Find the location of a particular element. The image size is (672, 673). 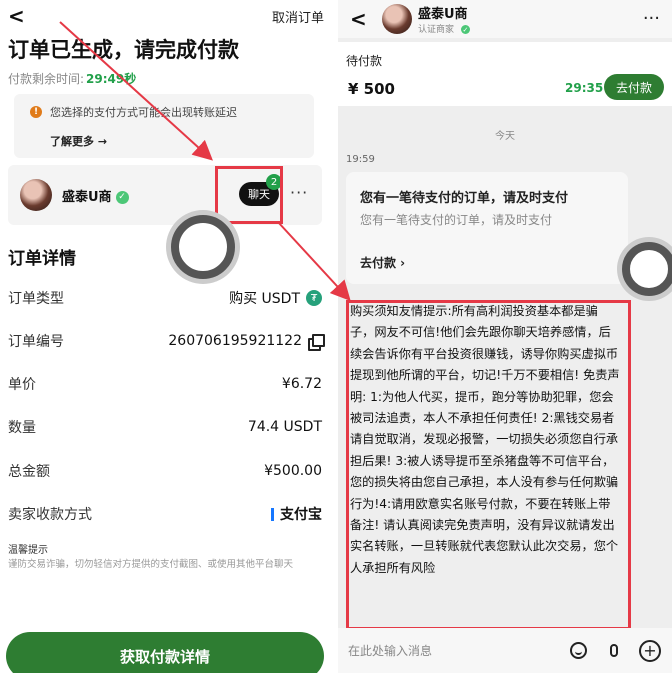

order-topbar: < 取消订单 is located at coordinates (166, 16).